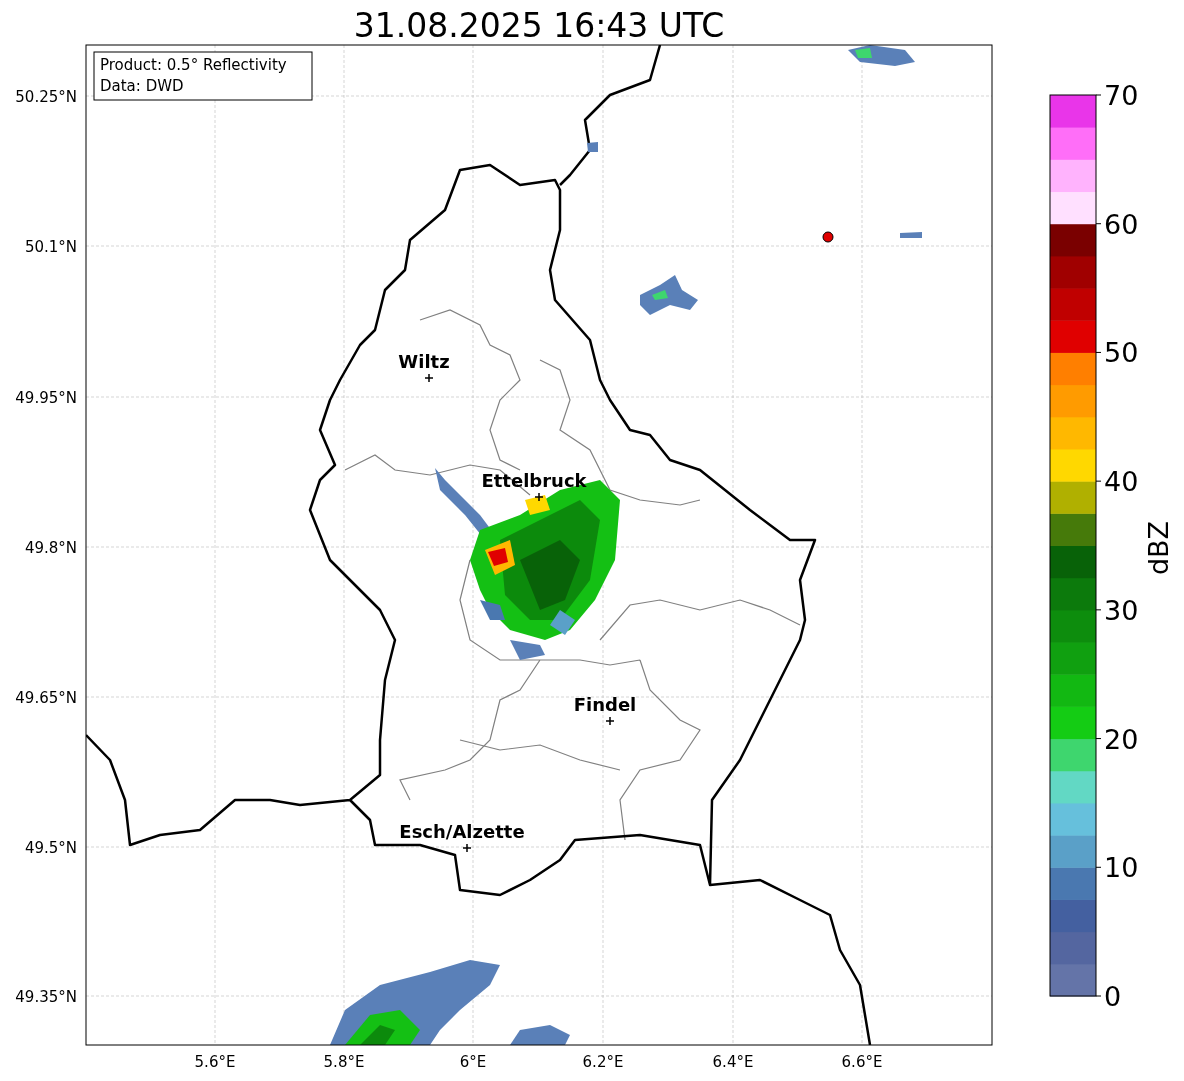  I want to click on axis-tick-label: 6.4°E, so click(733, 1062).